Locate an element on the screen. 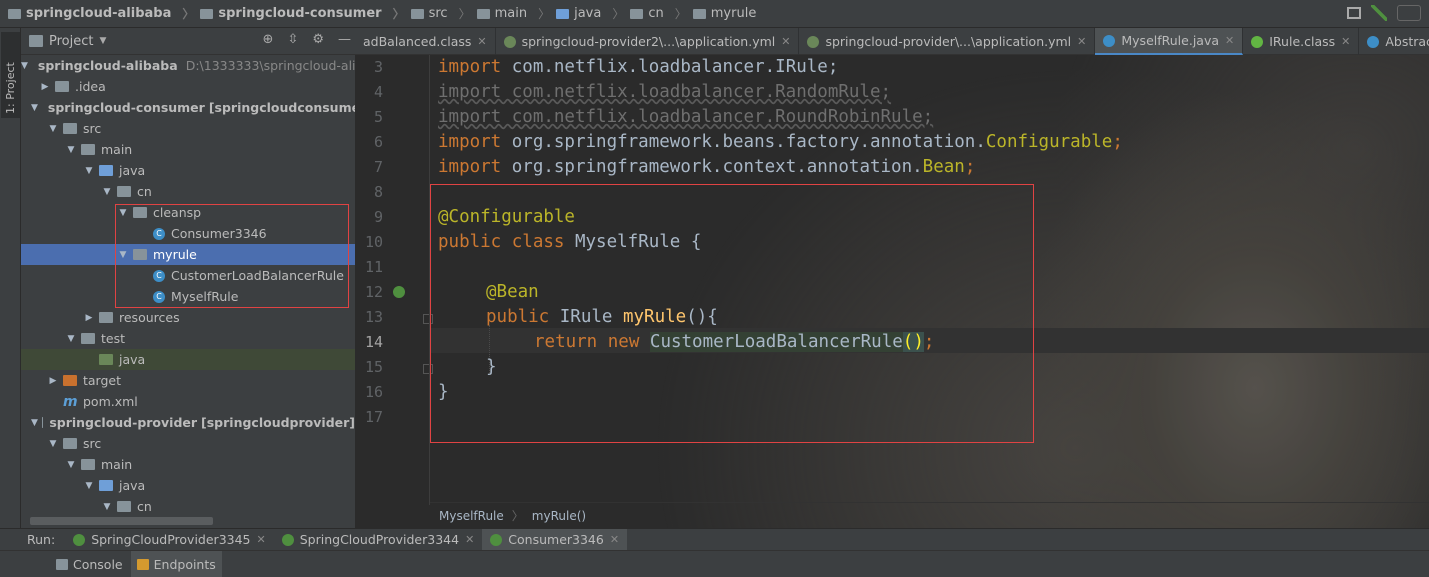 The image size is (1429, 577). tree-item-idea: ▶ .idea is located at coordinates (188, 86).